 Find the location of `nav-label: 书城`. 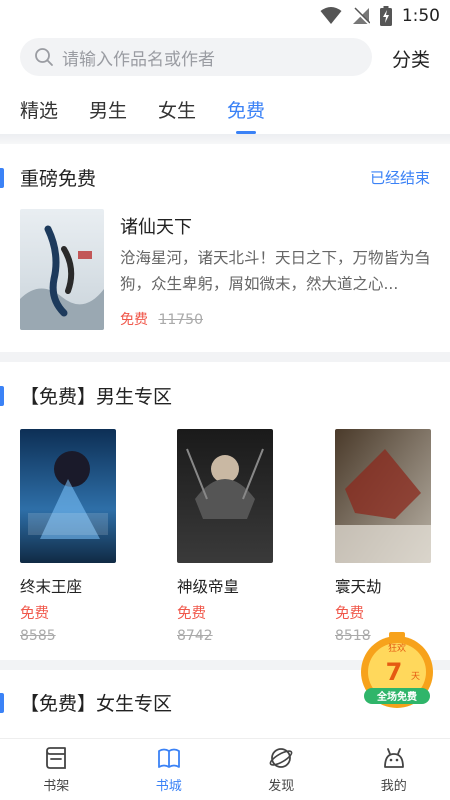

nav-label: 书城 is located at coordinates (168, 786).